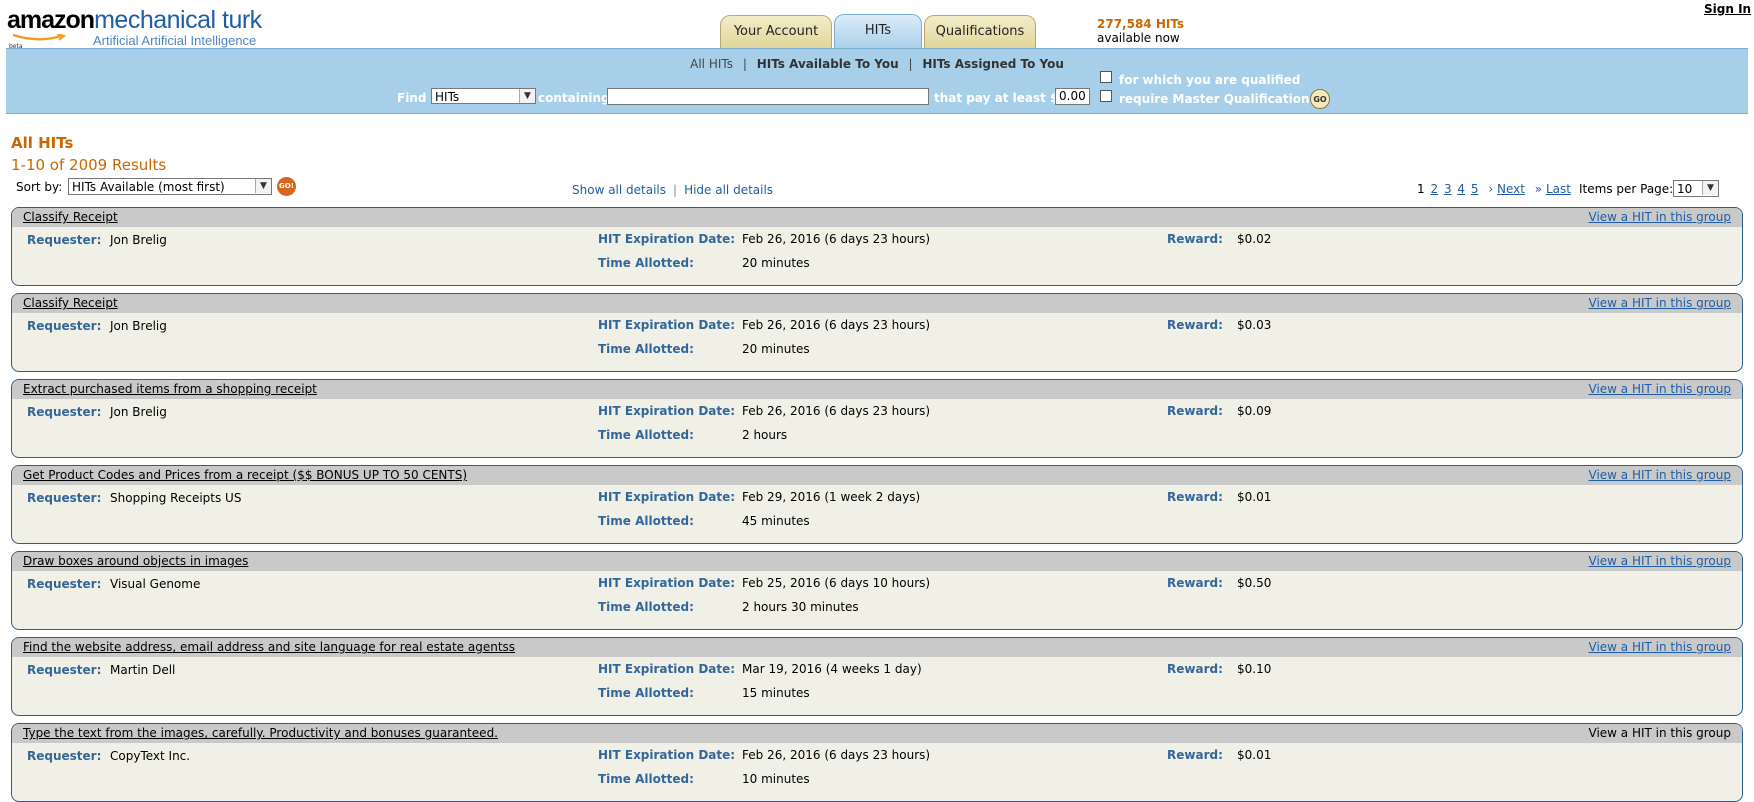 The image size is (1754, 802). What do you see at coordinates (878, 31) in the screenshot?
I see `tab-hits: HITs` at bounding box center [878, 31].